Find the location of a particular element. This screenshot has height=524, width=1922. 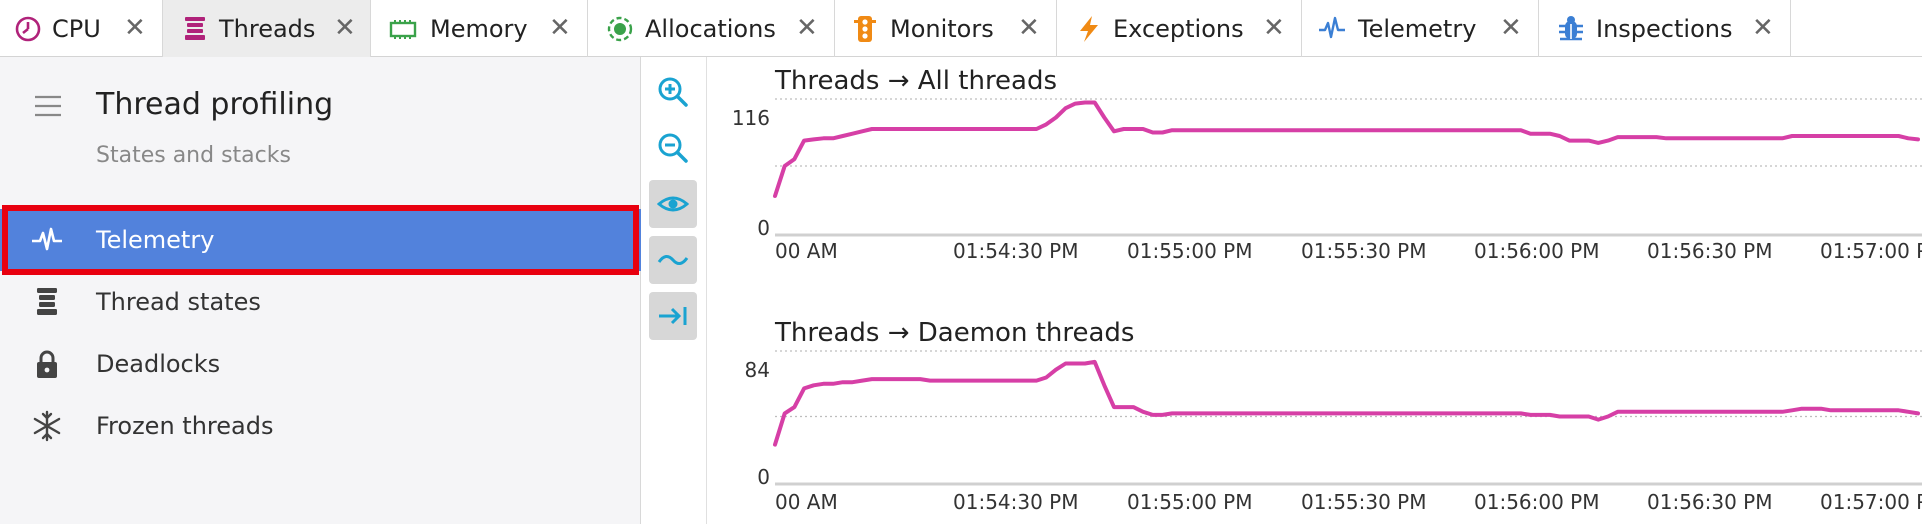

tab-label: Telemetry is located at coordinates (1417, 29).